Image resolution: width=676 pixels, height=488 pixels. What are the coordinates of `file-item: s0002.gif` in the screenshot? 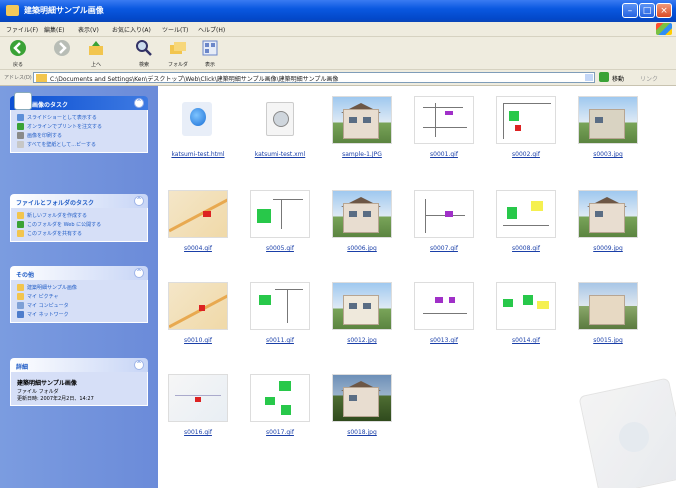 It's located at (521, 136).